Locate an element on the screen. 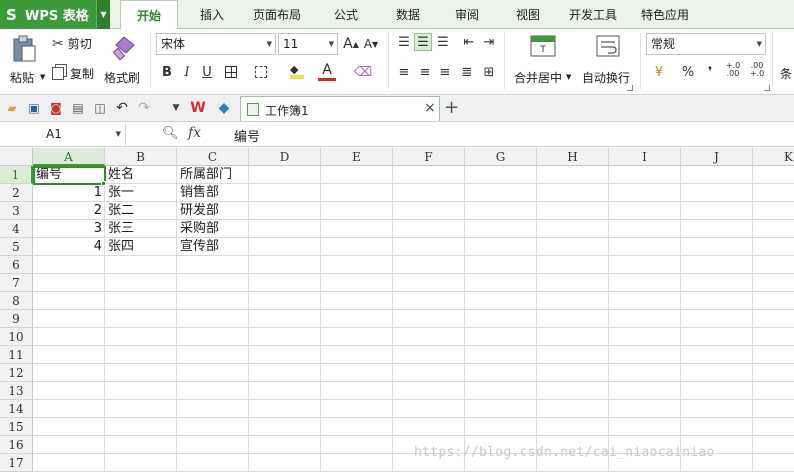 Image resolution: width=794 pixels, height=472 pixels. cube-app-icon: ◆ is located at coordinates (224, 108).